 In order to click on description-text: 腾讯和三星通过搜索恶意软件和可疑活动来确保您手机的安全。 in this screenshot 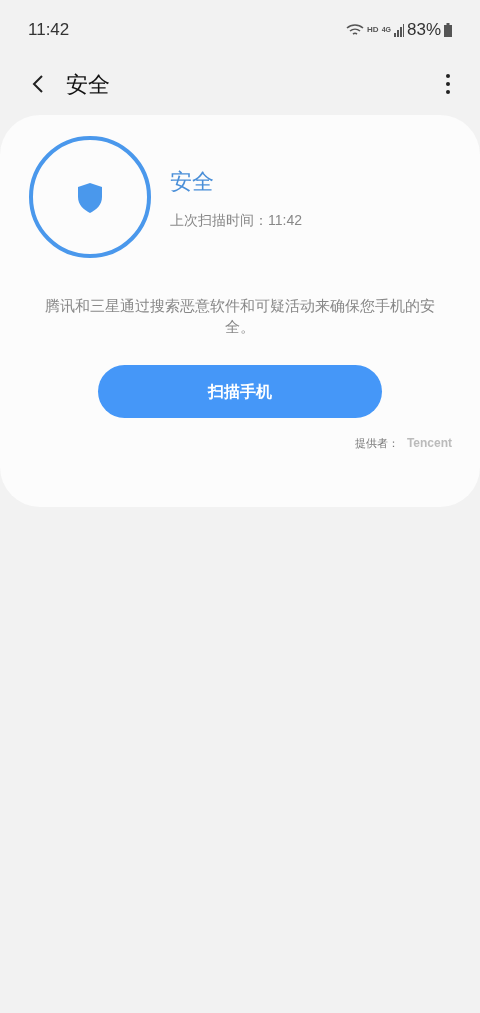, I will do `click(240, 316)`.